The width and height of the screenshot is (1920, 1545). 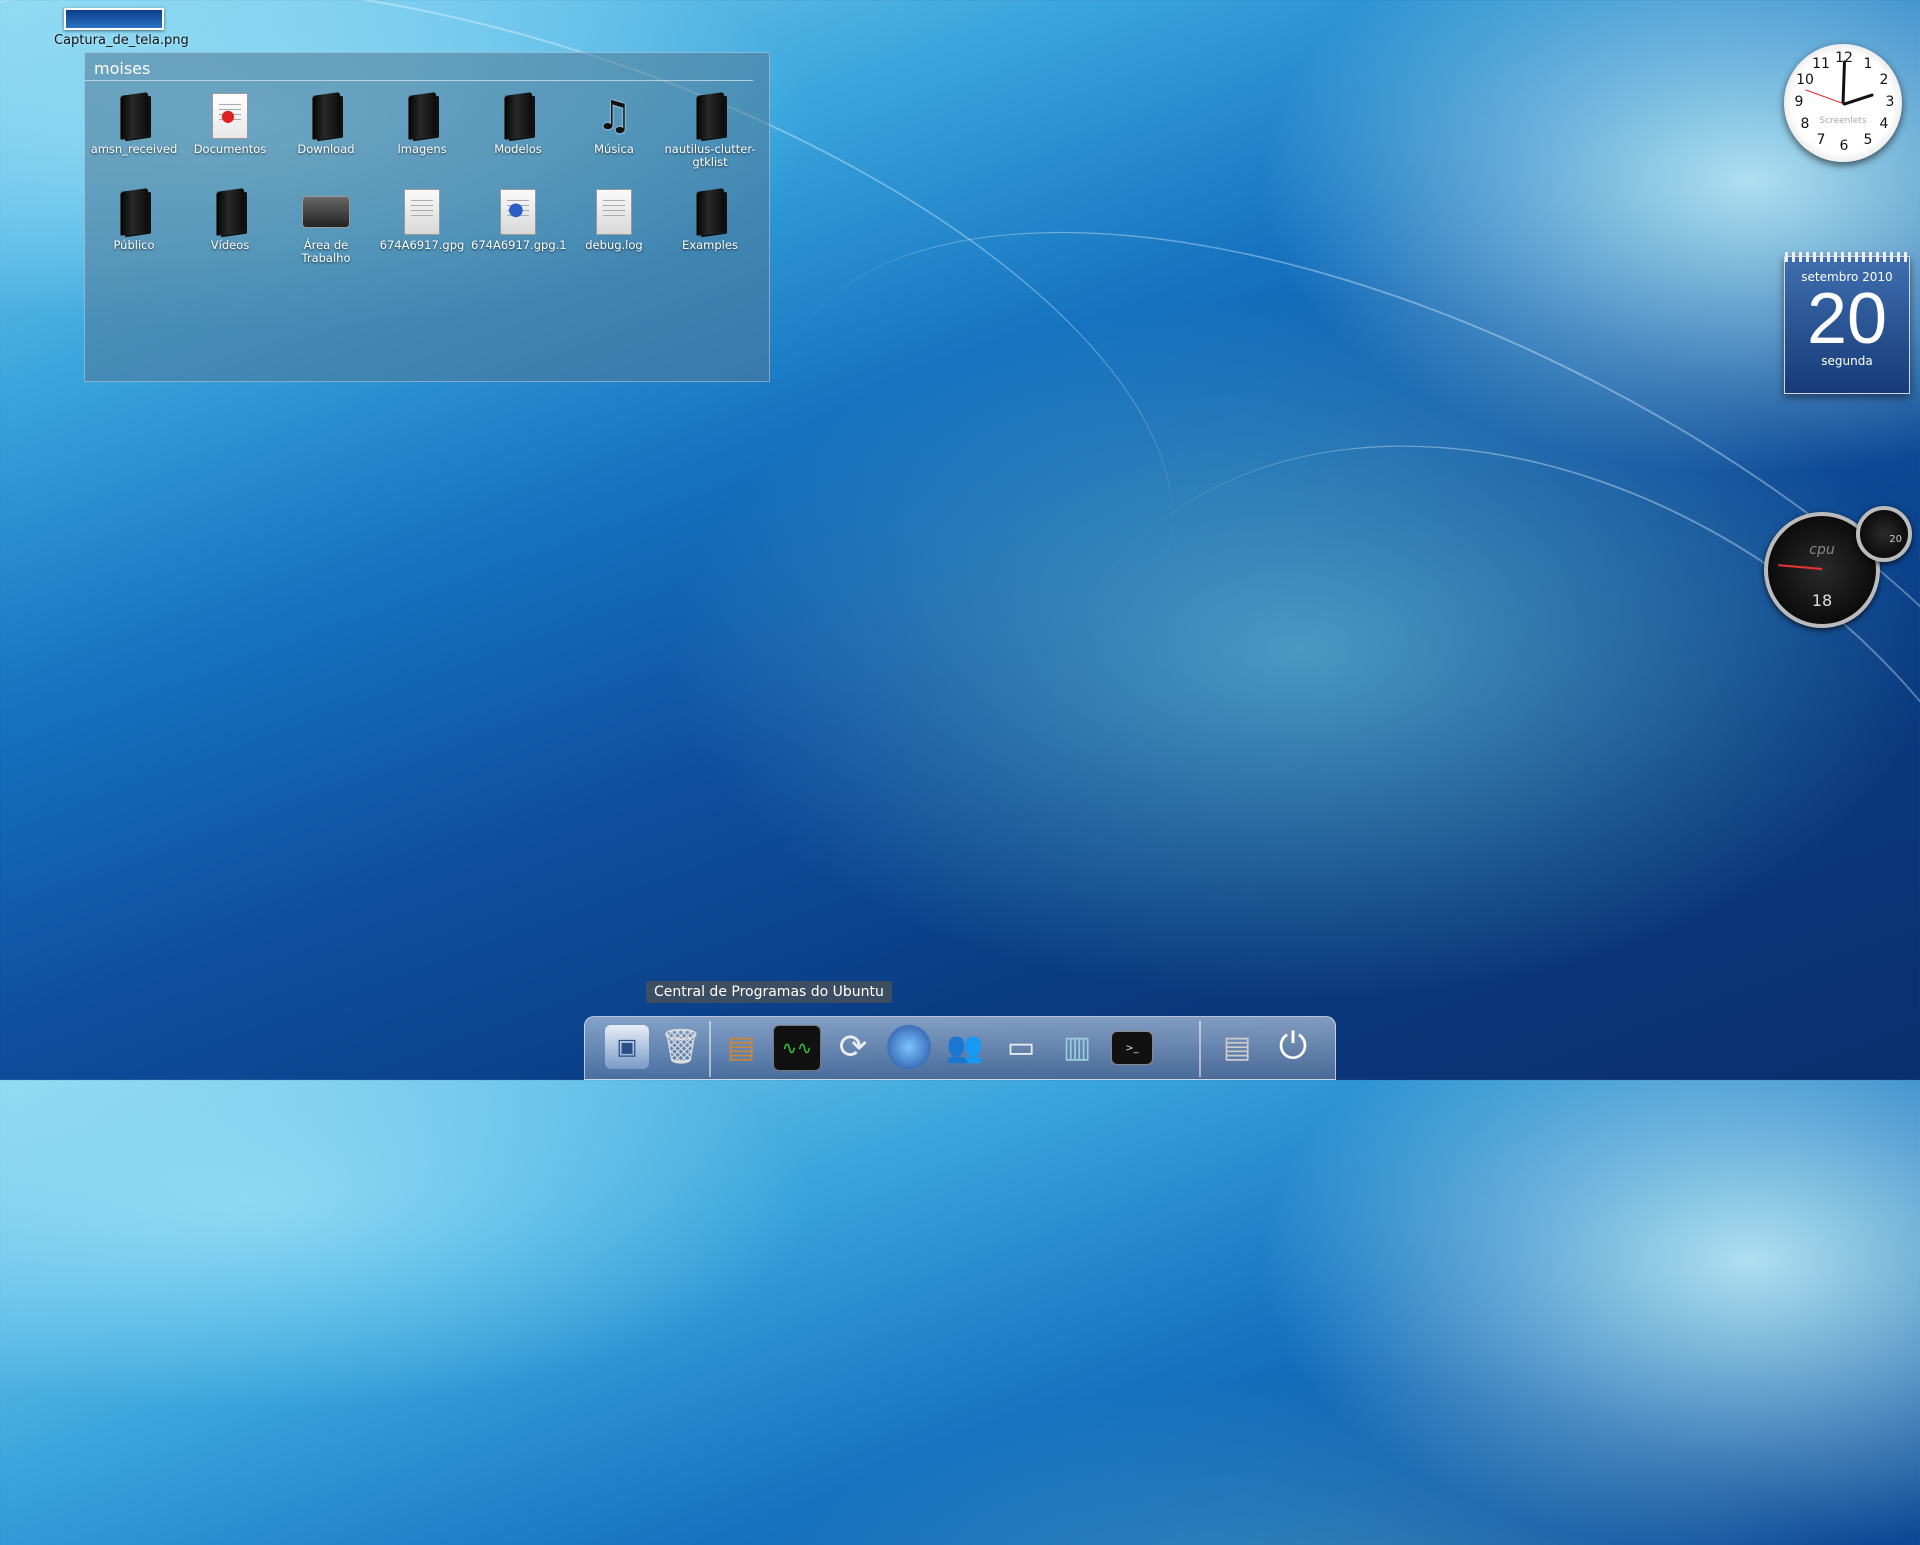 I want to click on clock-hour-hand, so click(x=1858, y=99).